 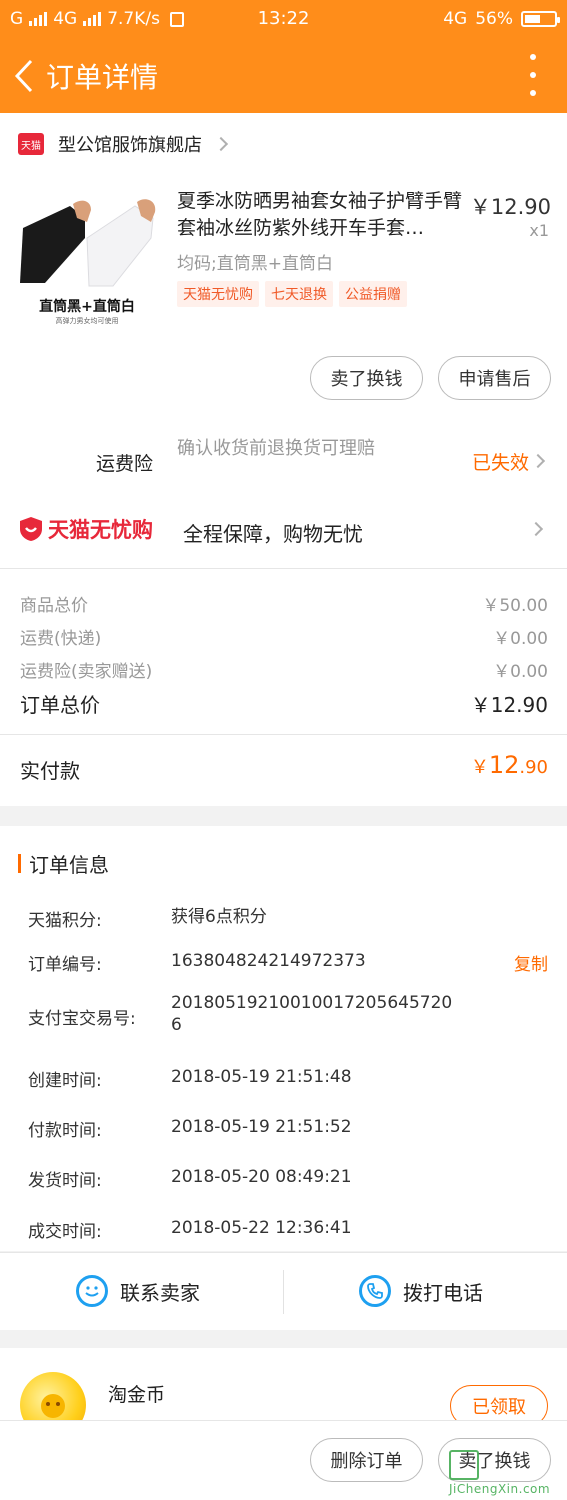 I want to click on paid-dec: .90, so click(x=533, y=767).